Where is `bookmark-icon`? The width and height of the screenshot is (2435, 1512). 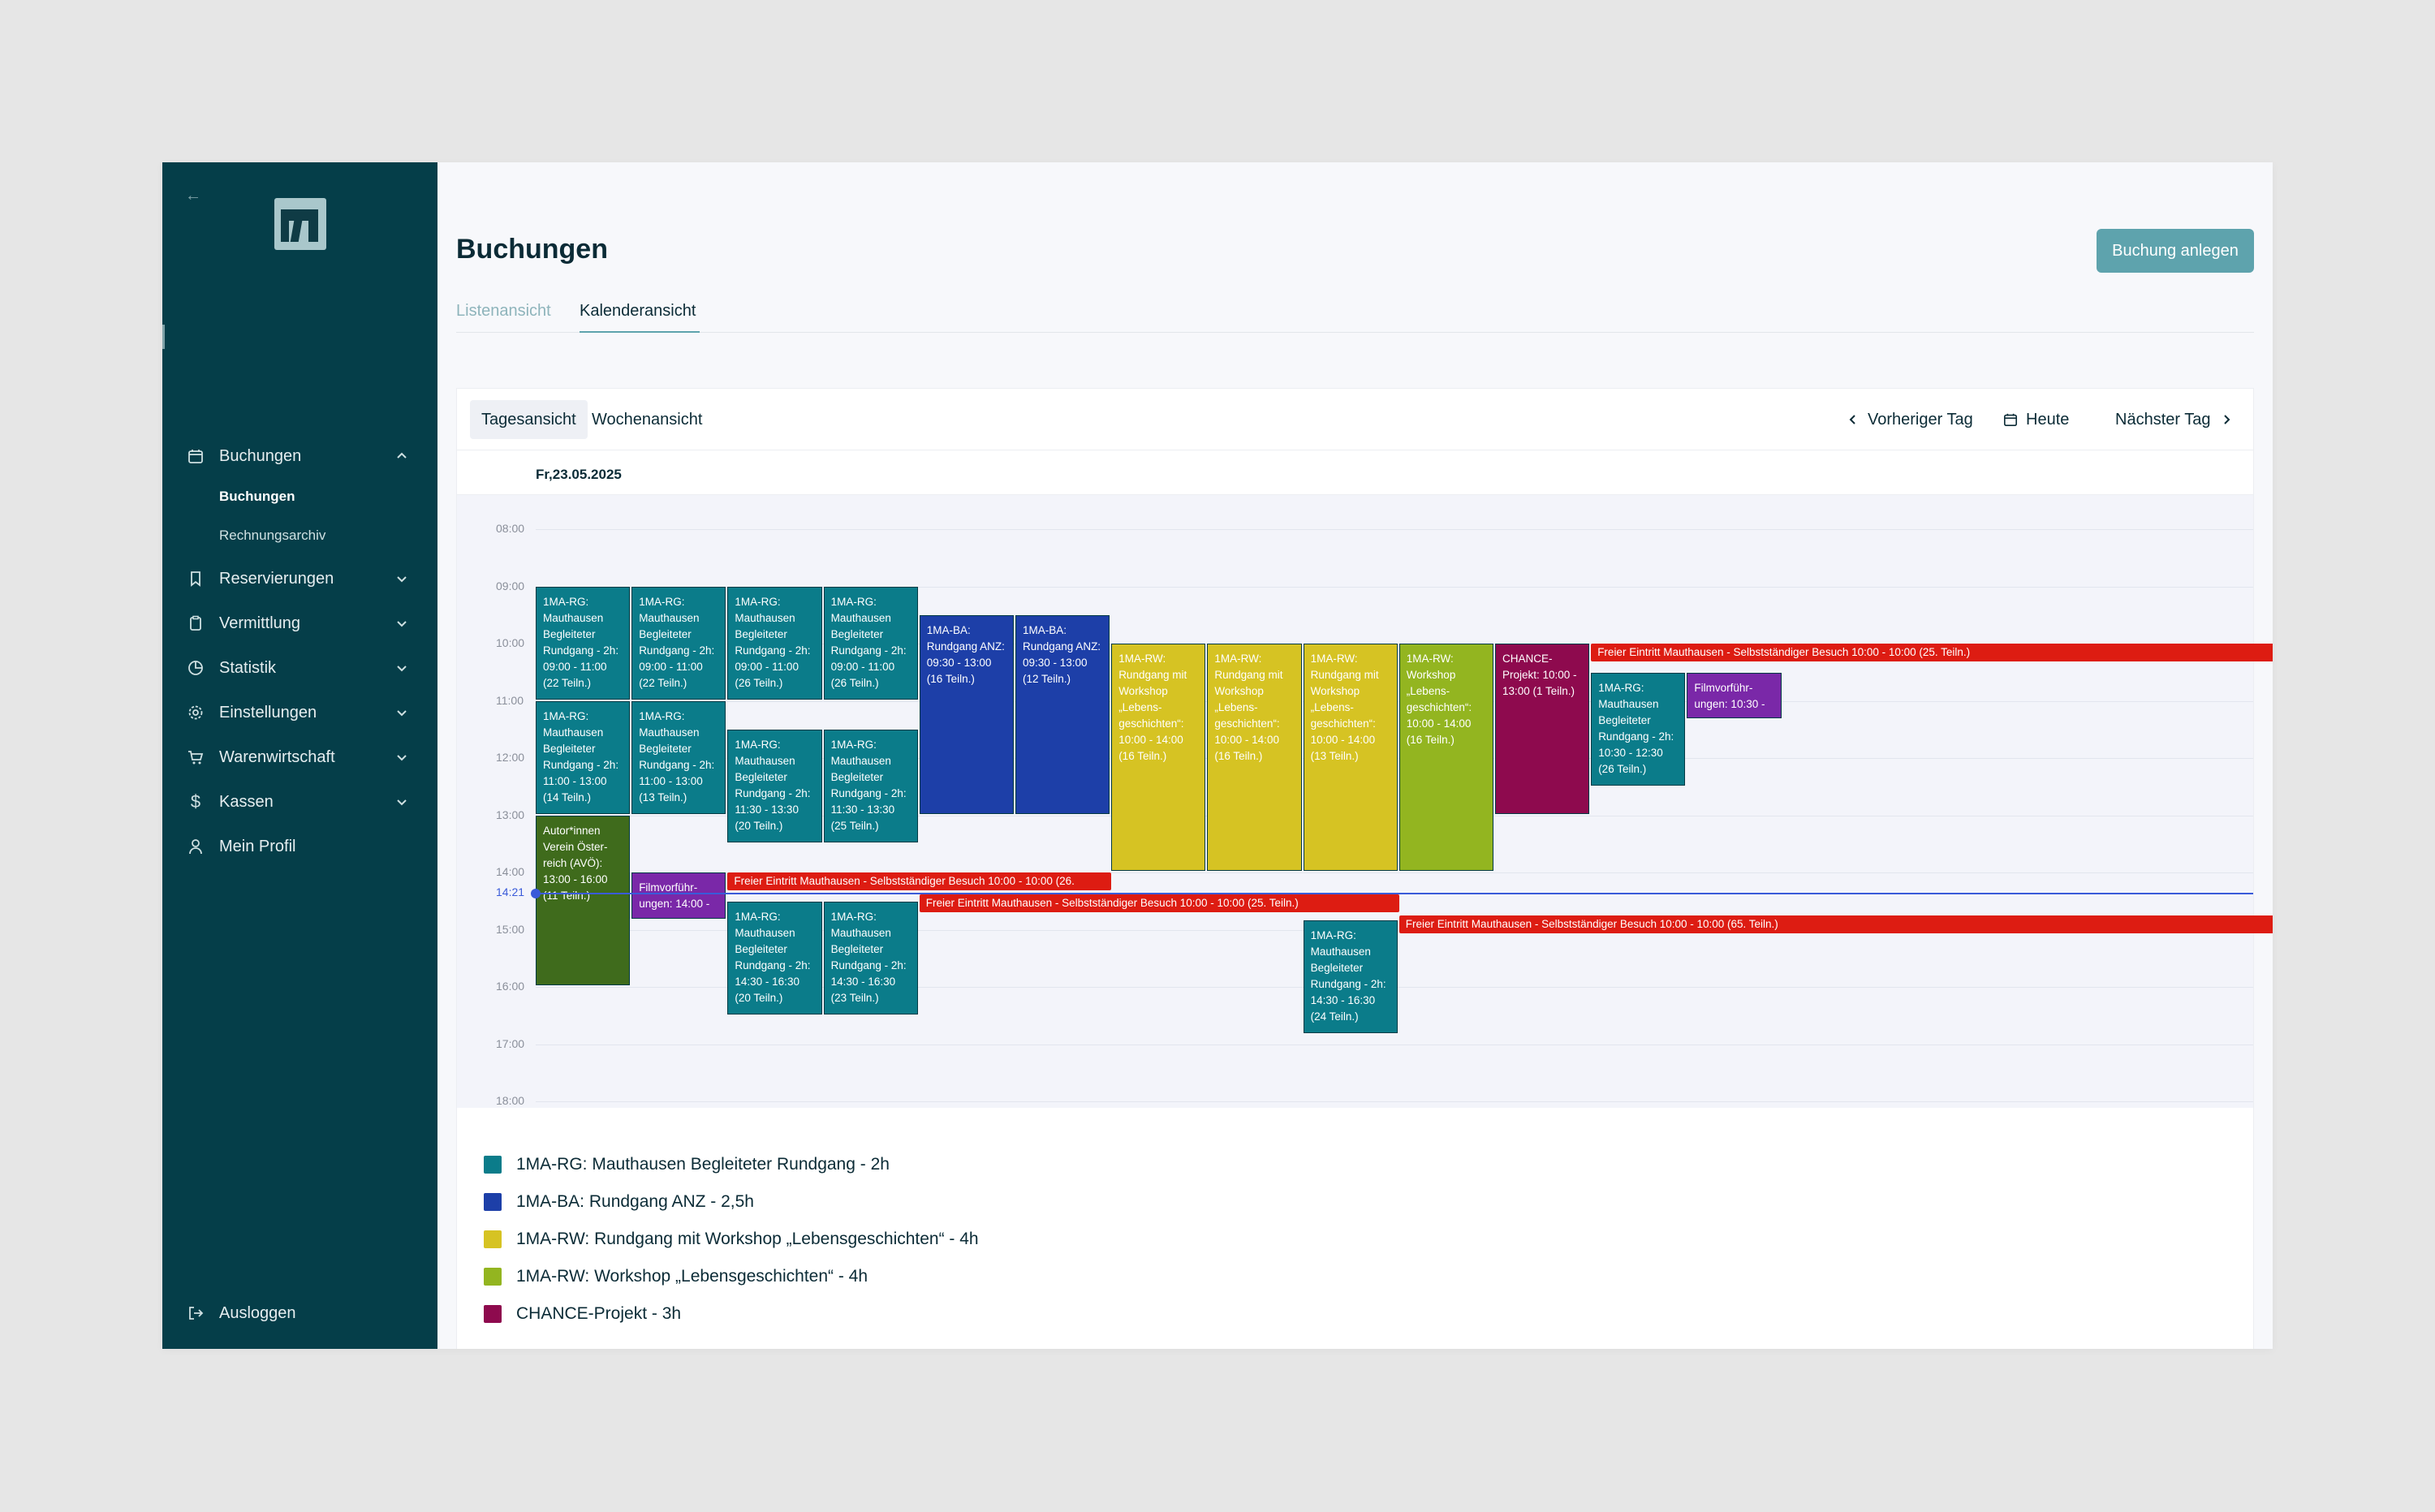 bookmark-icon is located at coordinates (196, 579).